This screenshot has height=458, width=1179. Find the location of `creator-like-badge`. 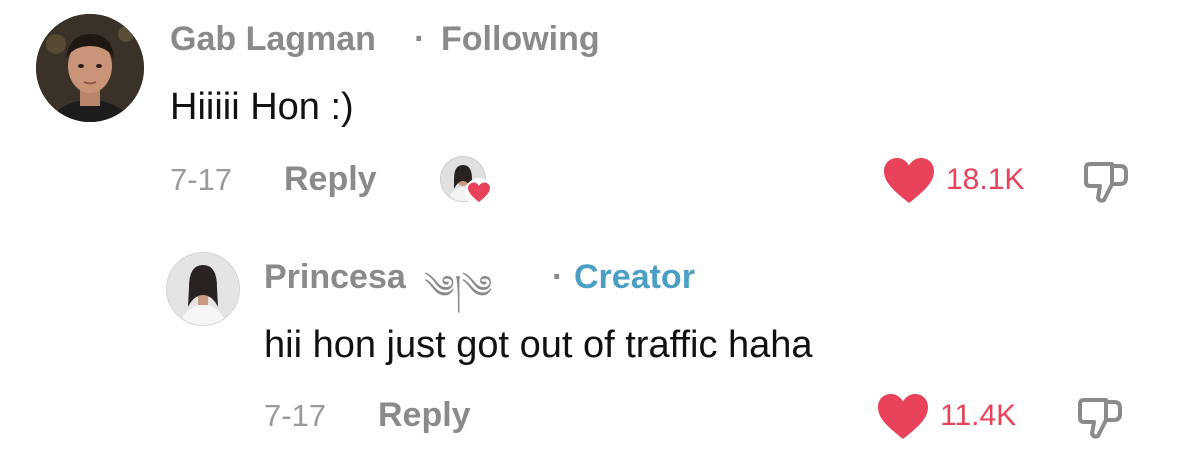

creator-like-badge is located at coordinates (468, 181).